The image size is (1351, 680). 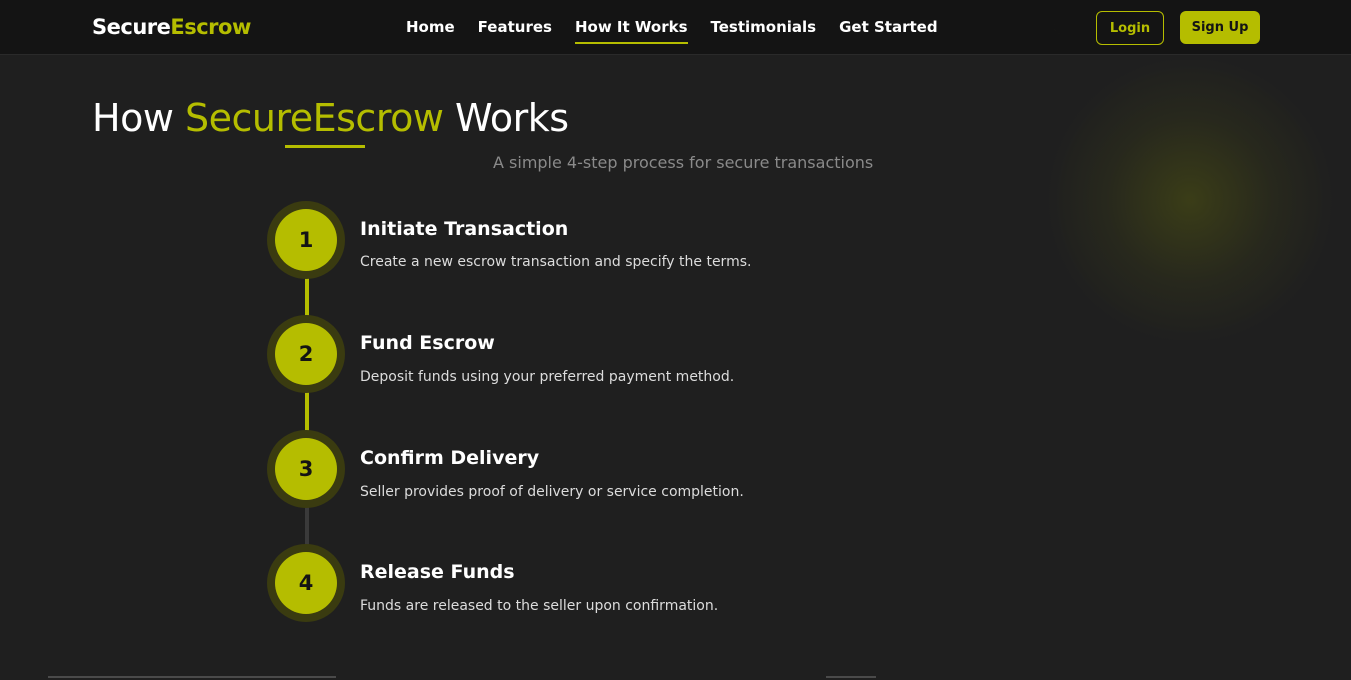 I want to click on page-title-accent: SecureEscrow, so click(x=314, y=118).